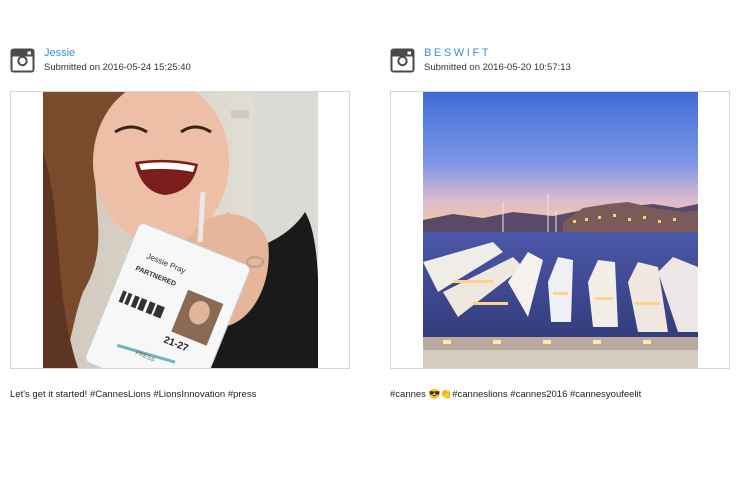  Describe the element at coordinates (497, 67) in the screenshot. I see `submitted-timestamp: Submitted on 2016-05-20 10:57:13` at that location.